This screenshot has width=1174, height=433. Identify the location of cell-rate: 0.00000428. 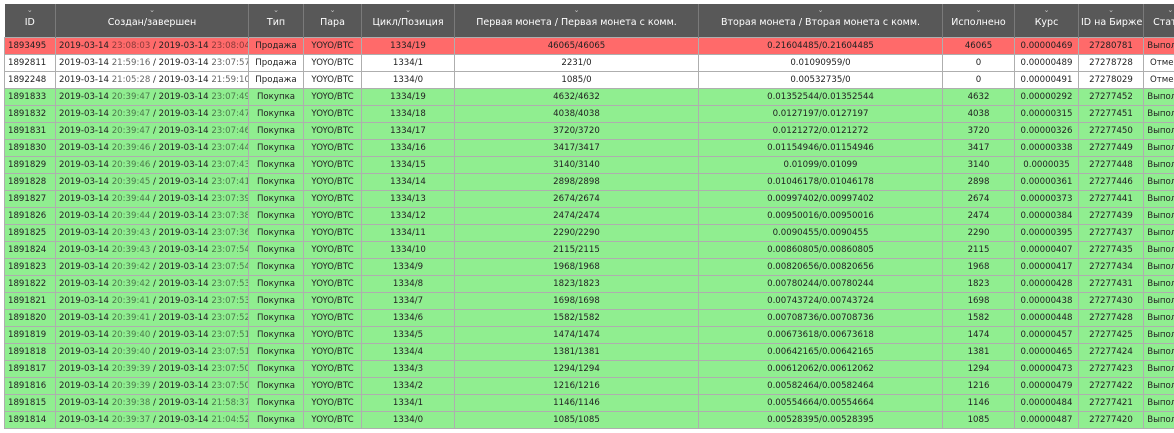
(1046, 284).